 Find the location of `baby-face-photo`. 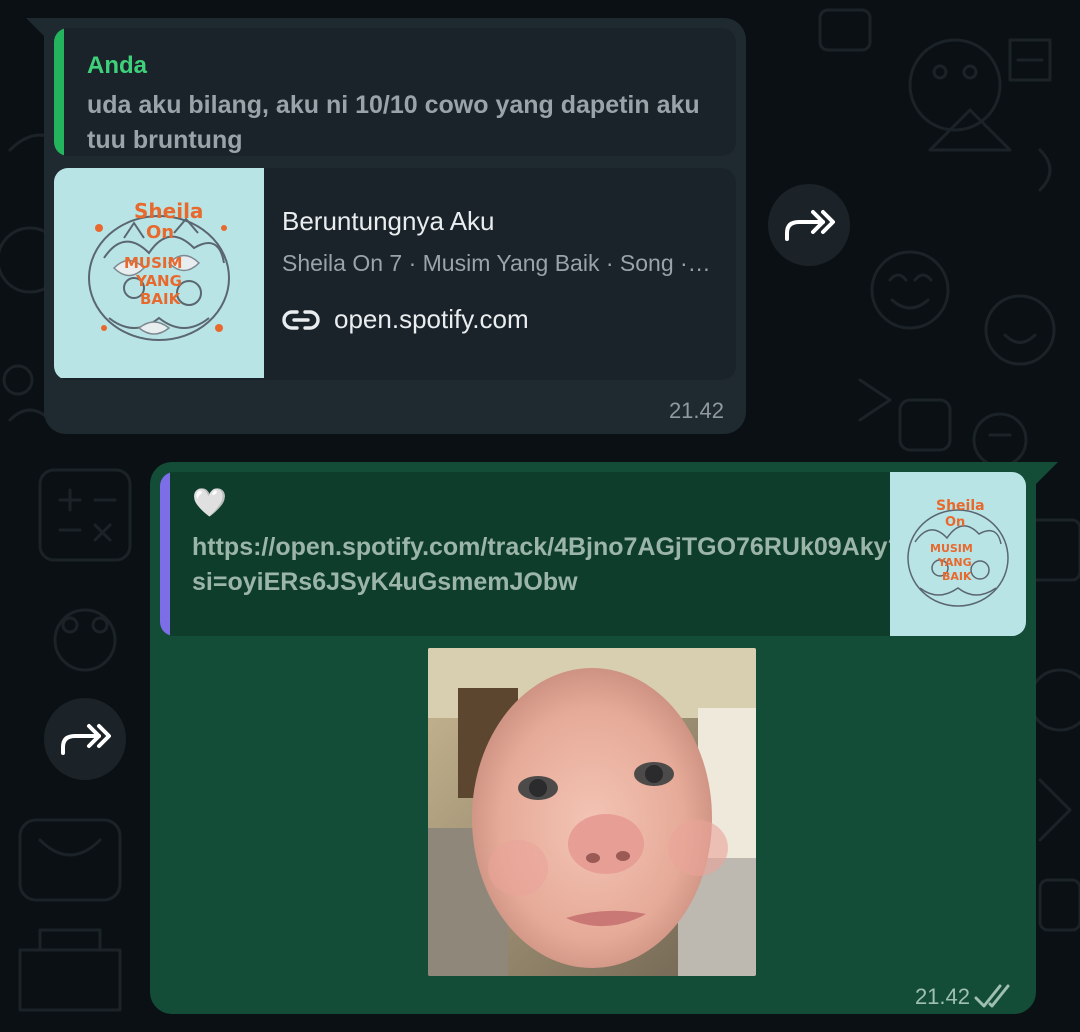

baby-face-photo is located at coordinates (592, 812).